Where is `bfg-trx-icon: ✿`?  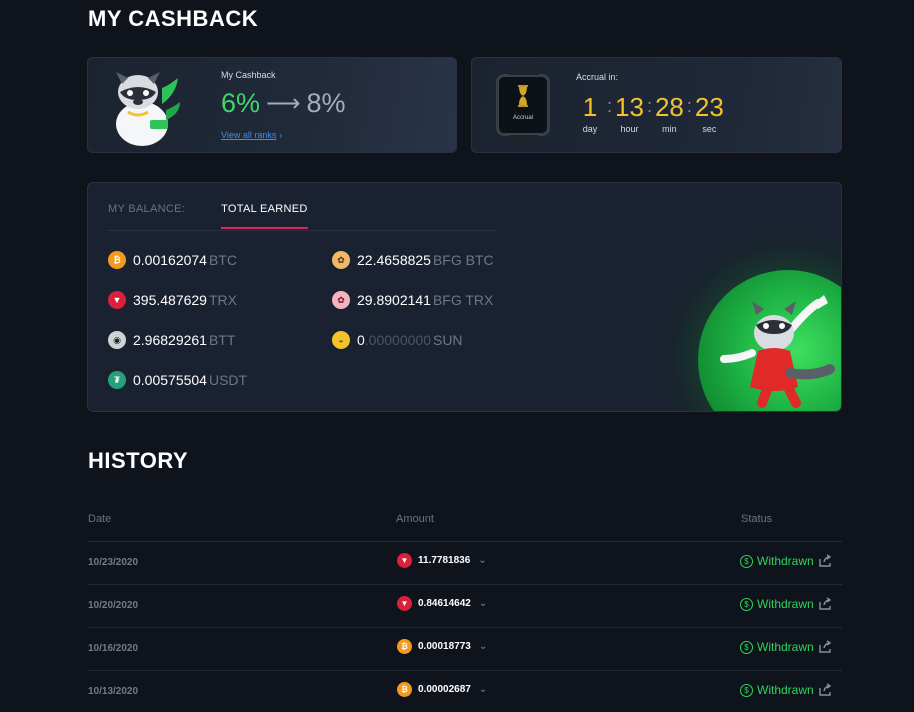
bfg-trx-icon: ✿ is located at coordinates (341, 300).